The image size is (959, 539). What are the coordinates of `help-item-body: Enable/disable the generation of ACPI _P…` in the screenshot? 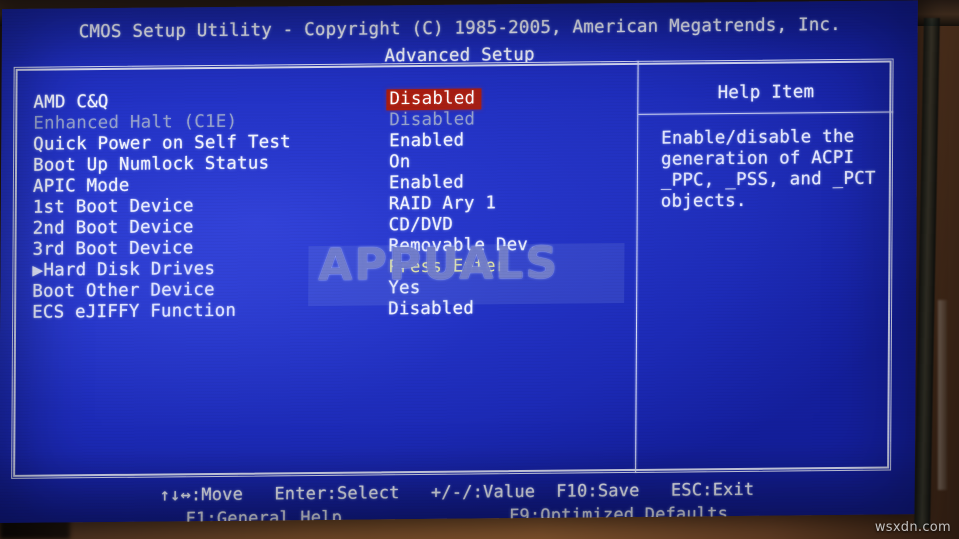 It's located at (777, 169).